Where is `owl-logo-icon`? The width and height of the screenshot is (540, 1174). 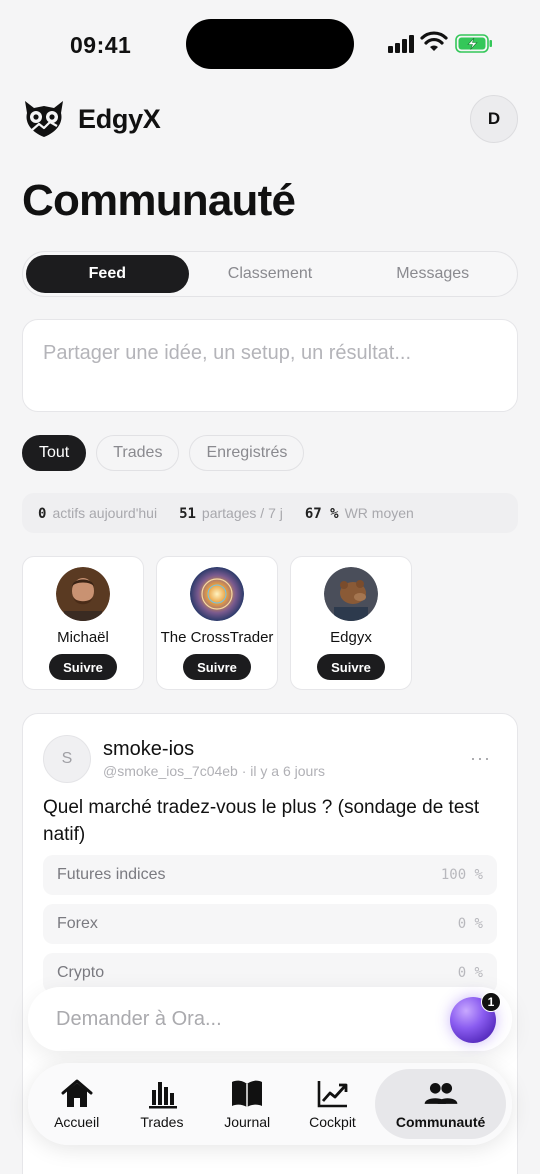
owl-logo-icon is located at coordinates (44, 119).